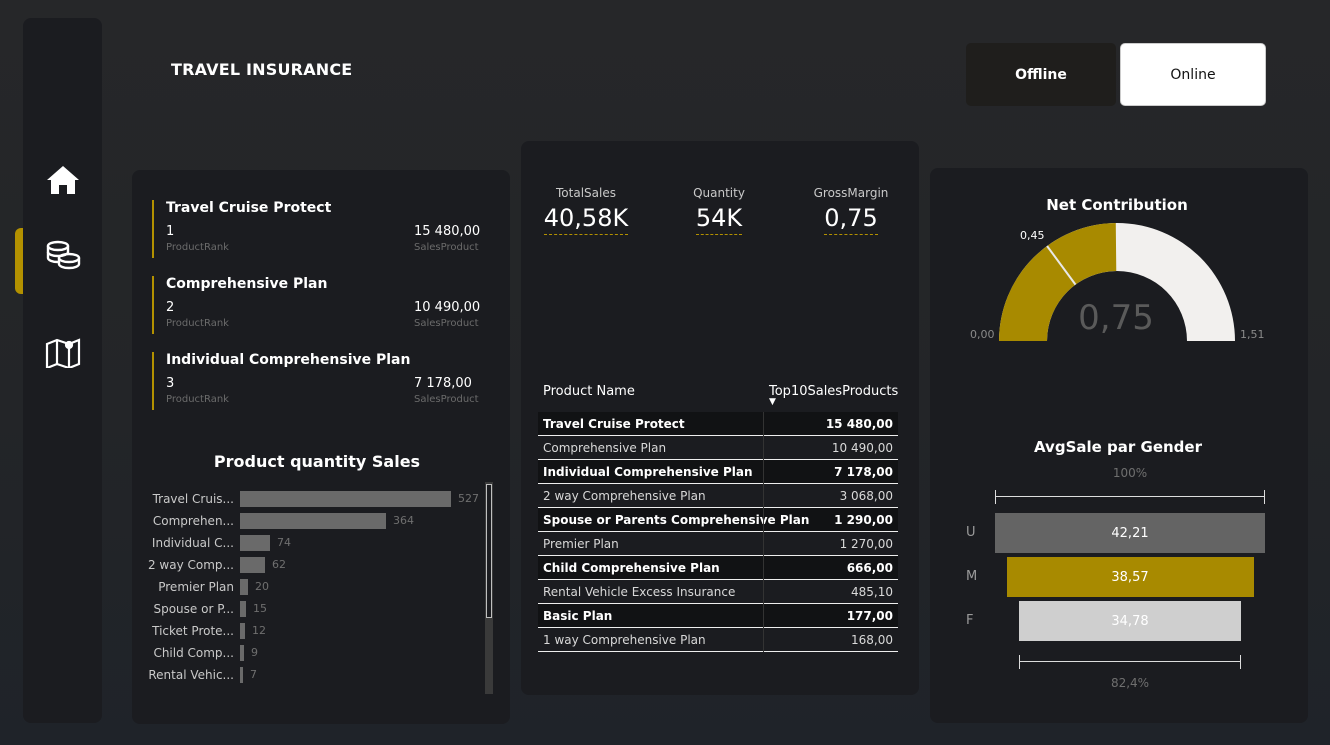 The image size is (1330, 745). Describe the element at coordinates (1130, 577) in the screenshot. I see `funnel-bar: 38,57` at that location.